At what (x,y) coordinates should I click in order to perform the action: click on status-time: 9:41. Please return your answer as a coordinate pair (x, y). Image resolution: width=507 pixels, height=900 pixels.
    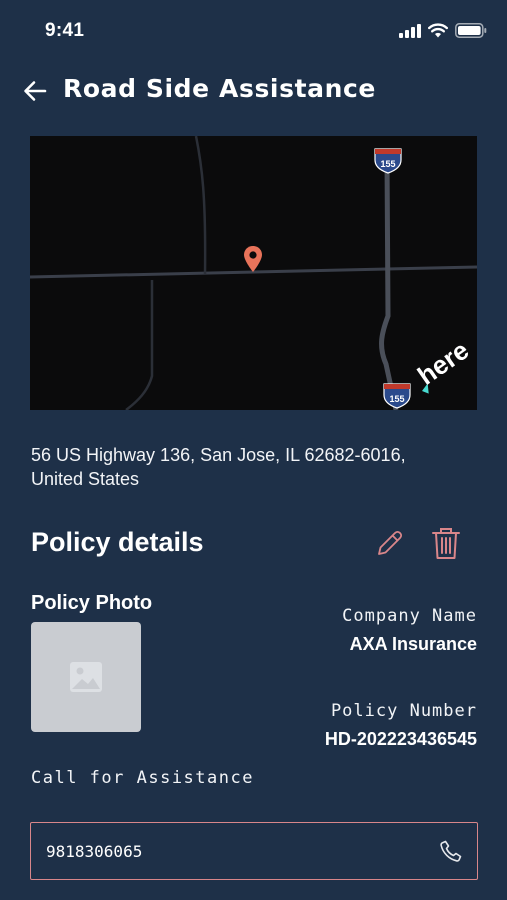
    Looking at the image, I should click on (65, 30).